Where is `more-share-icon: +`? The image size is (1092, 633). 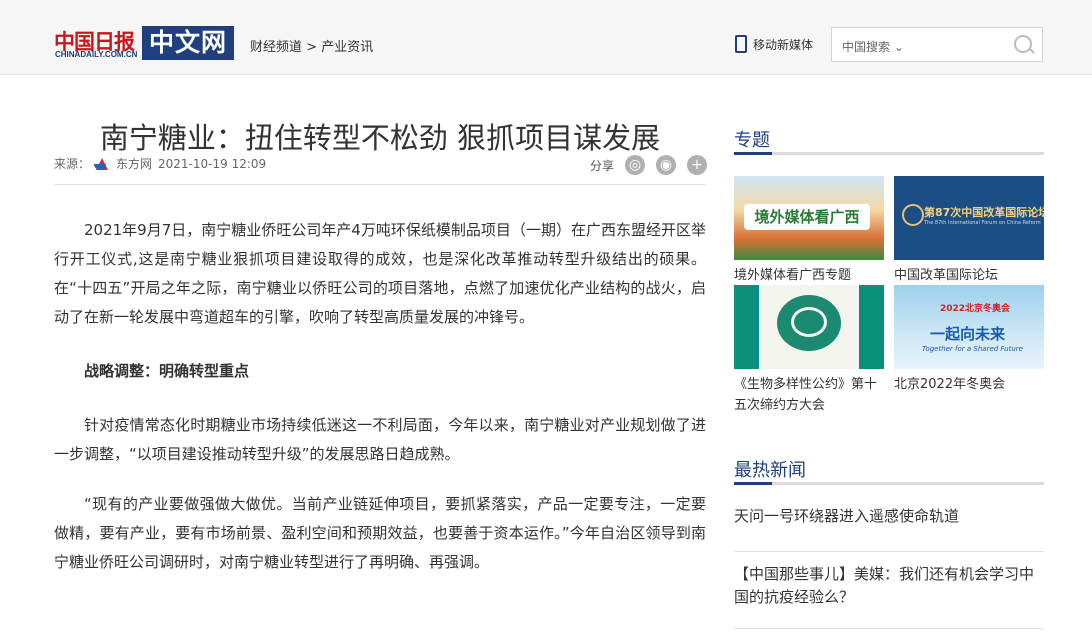 more-share-icon: + is located at coordinates (697, 165).